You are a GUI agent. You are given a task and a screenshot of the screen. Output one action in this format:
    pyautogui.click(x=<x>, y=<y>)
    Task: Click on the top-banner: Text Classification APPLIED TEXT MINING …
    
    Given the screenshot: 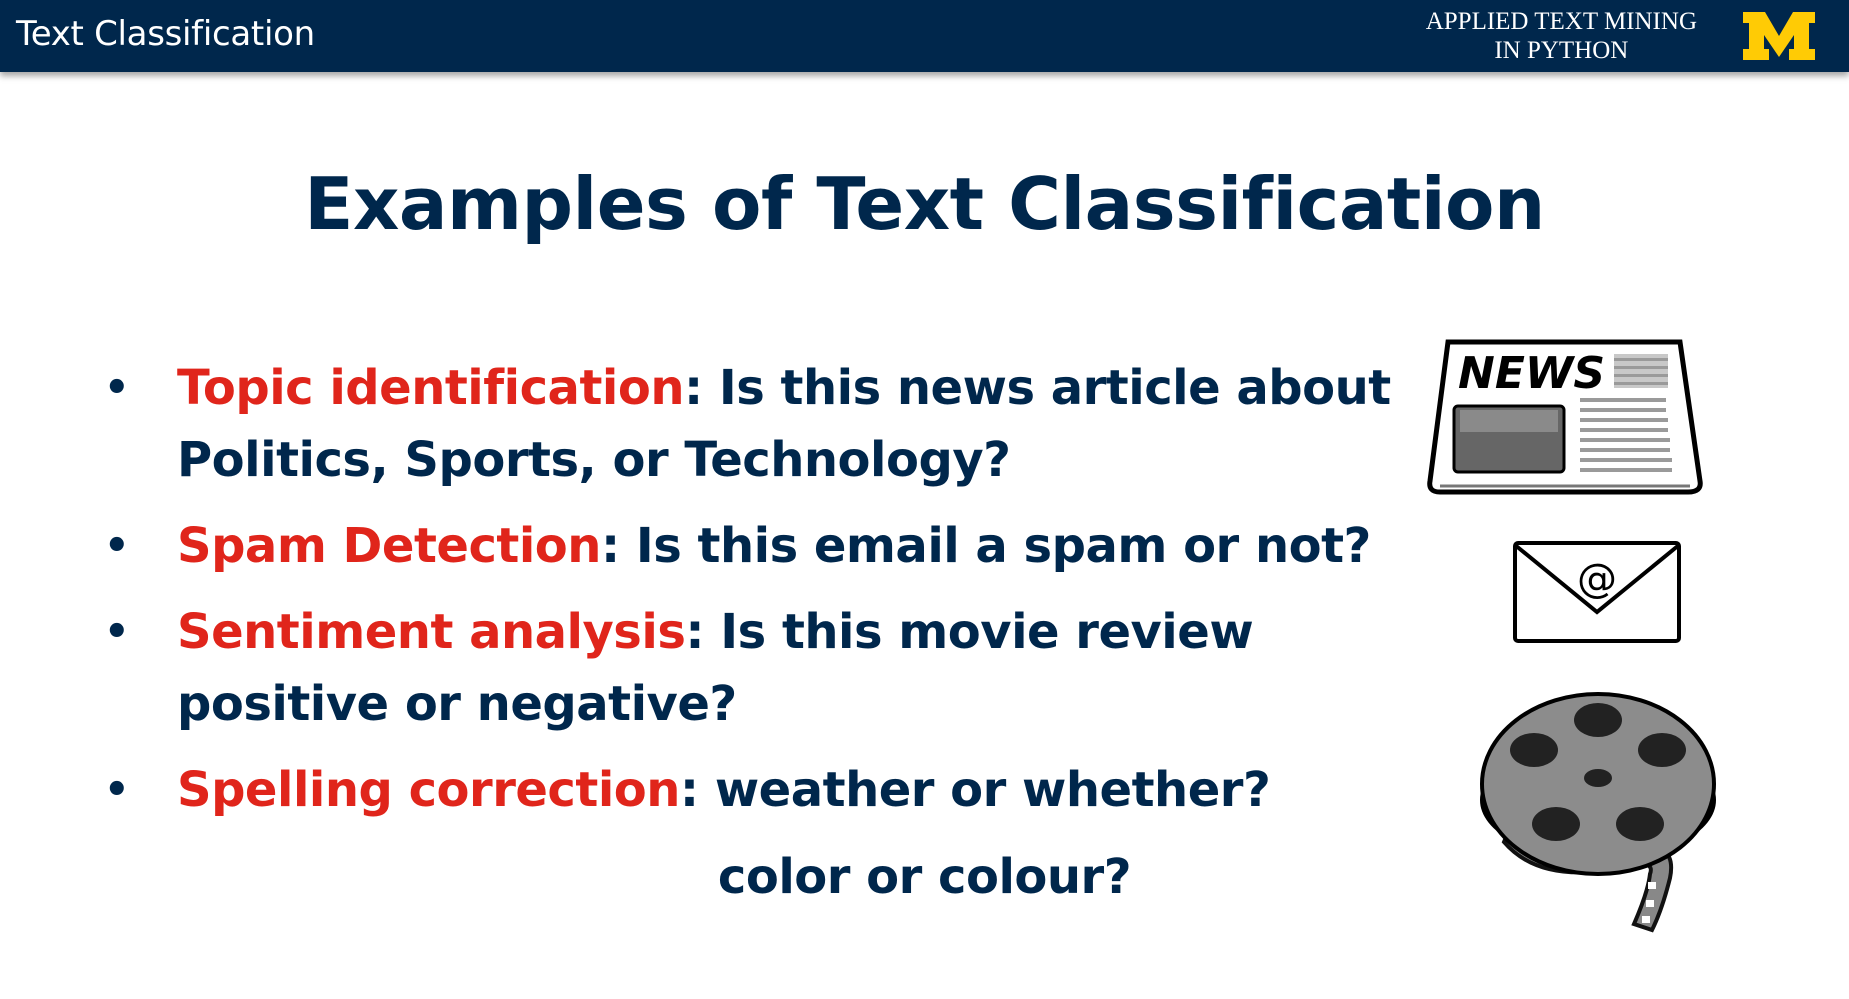 What is the action you would take?
    pyautogui.click(x=924, y=36)
    